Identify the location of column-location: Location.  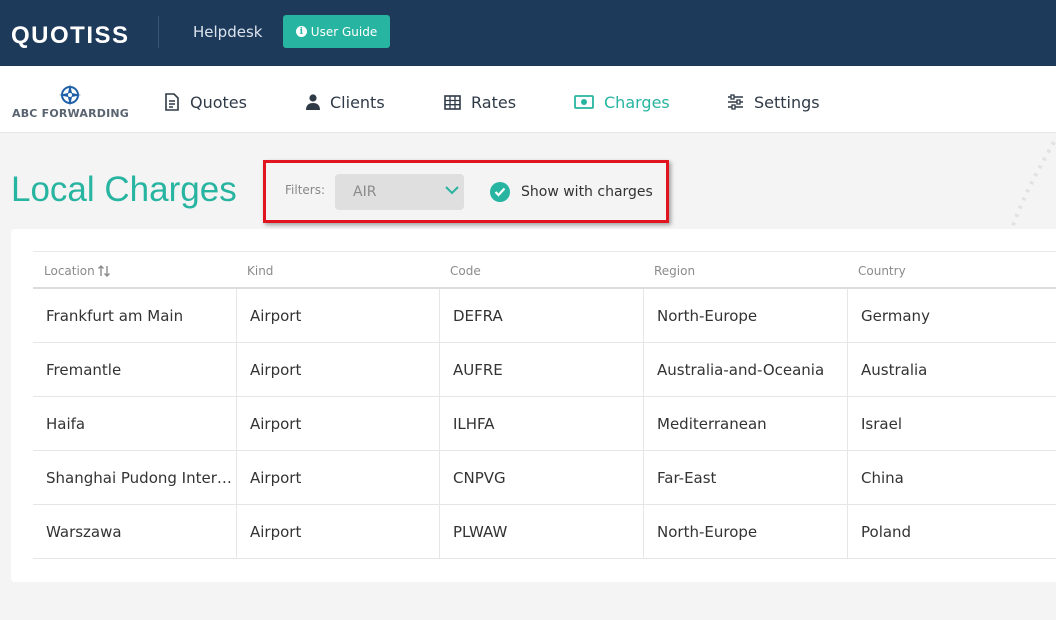
(77, 271).